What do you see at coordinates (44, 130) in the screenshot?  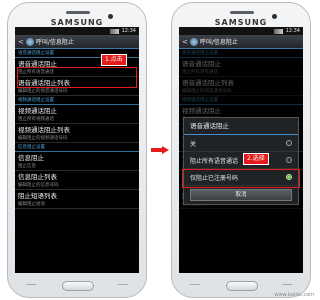 I see `setting-name: 视频通话阻止列表` at bounding box center [44, 130].